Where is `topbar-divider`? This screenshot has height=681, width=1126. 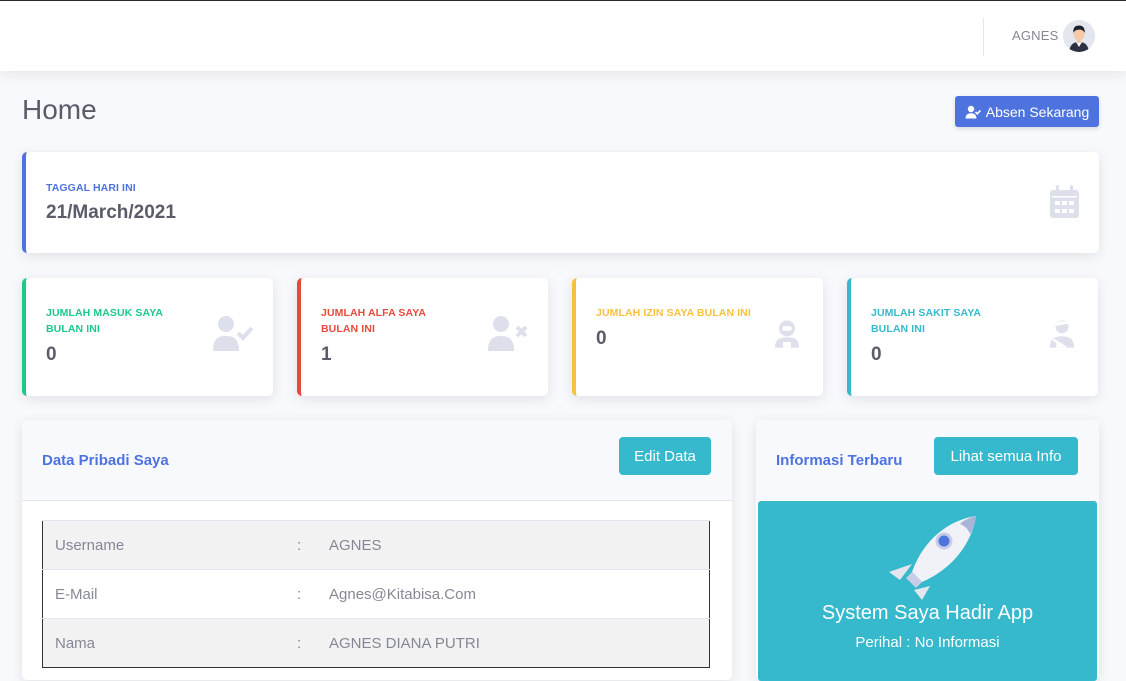
topbar-divider is located at coordinates (983, 37).